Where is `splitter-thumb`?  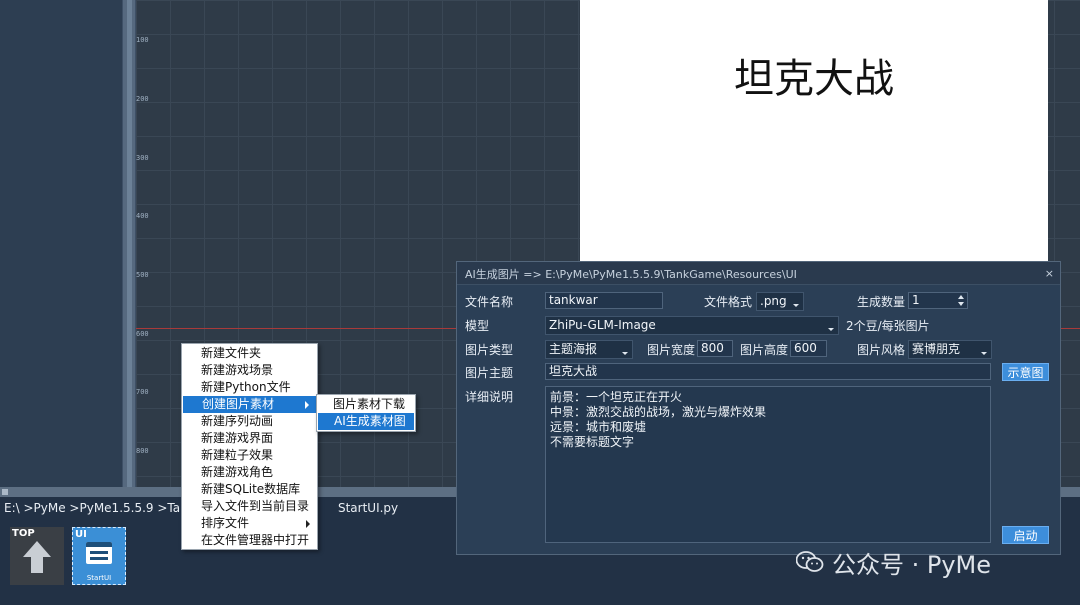 splitter-thumb is located at coordinates (129, 243).